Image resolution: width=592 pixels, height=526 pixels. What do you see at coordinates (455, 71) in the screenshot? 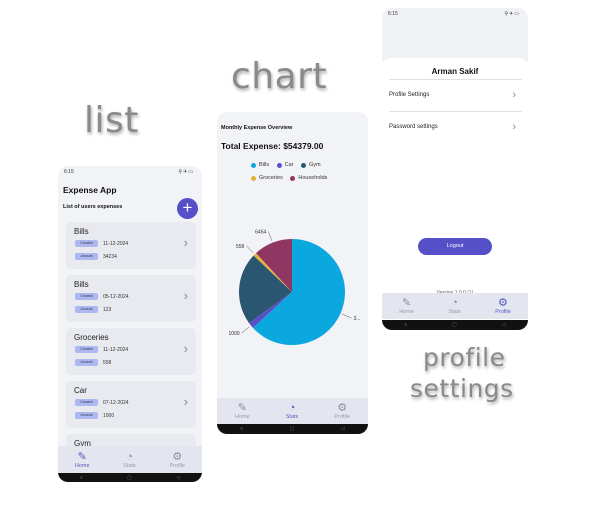
I see `profile-name: Arman Sakif` at bounding box center [455, 71].